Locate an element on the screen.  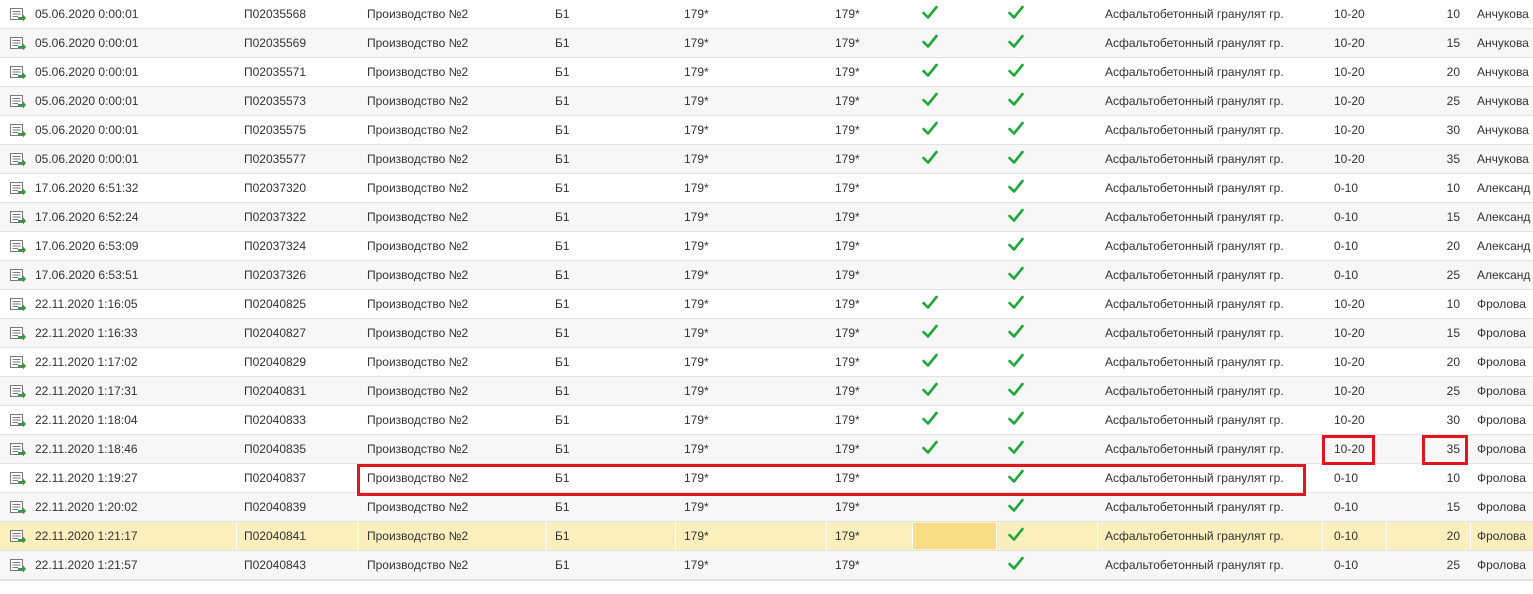
row-quantity: 15 is located at coordinates (1453, 217).